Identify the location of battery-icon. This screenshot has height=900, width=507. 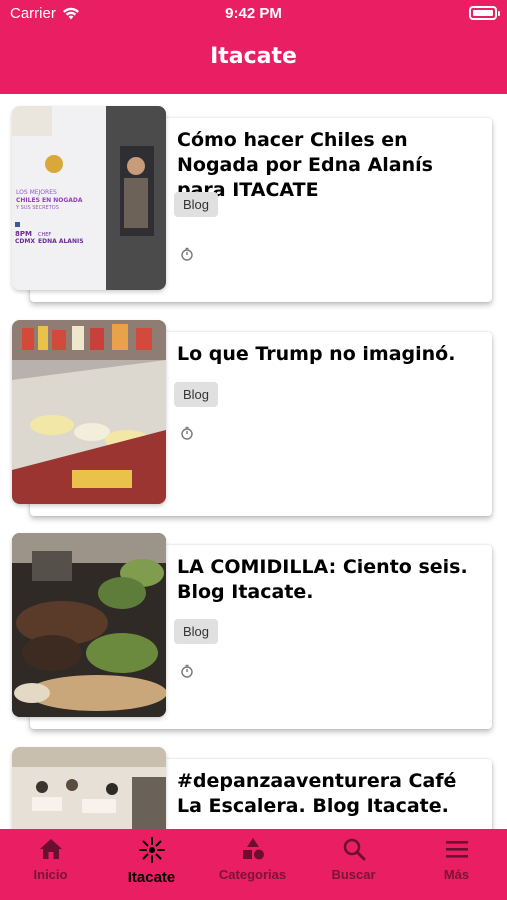
(484, 13).